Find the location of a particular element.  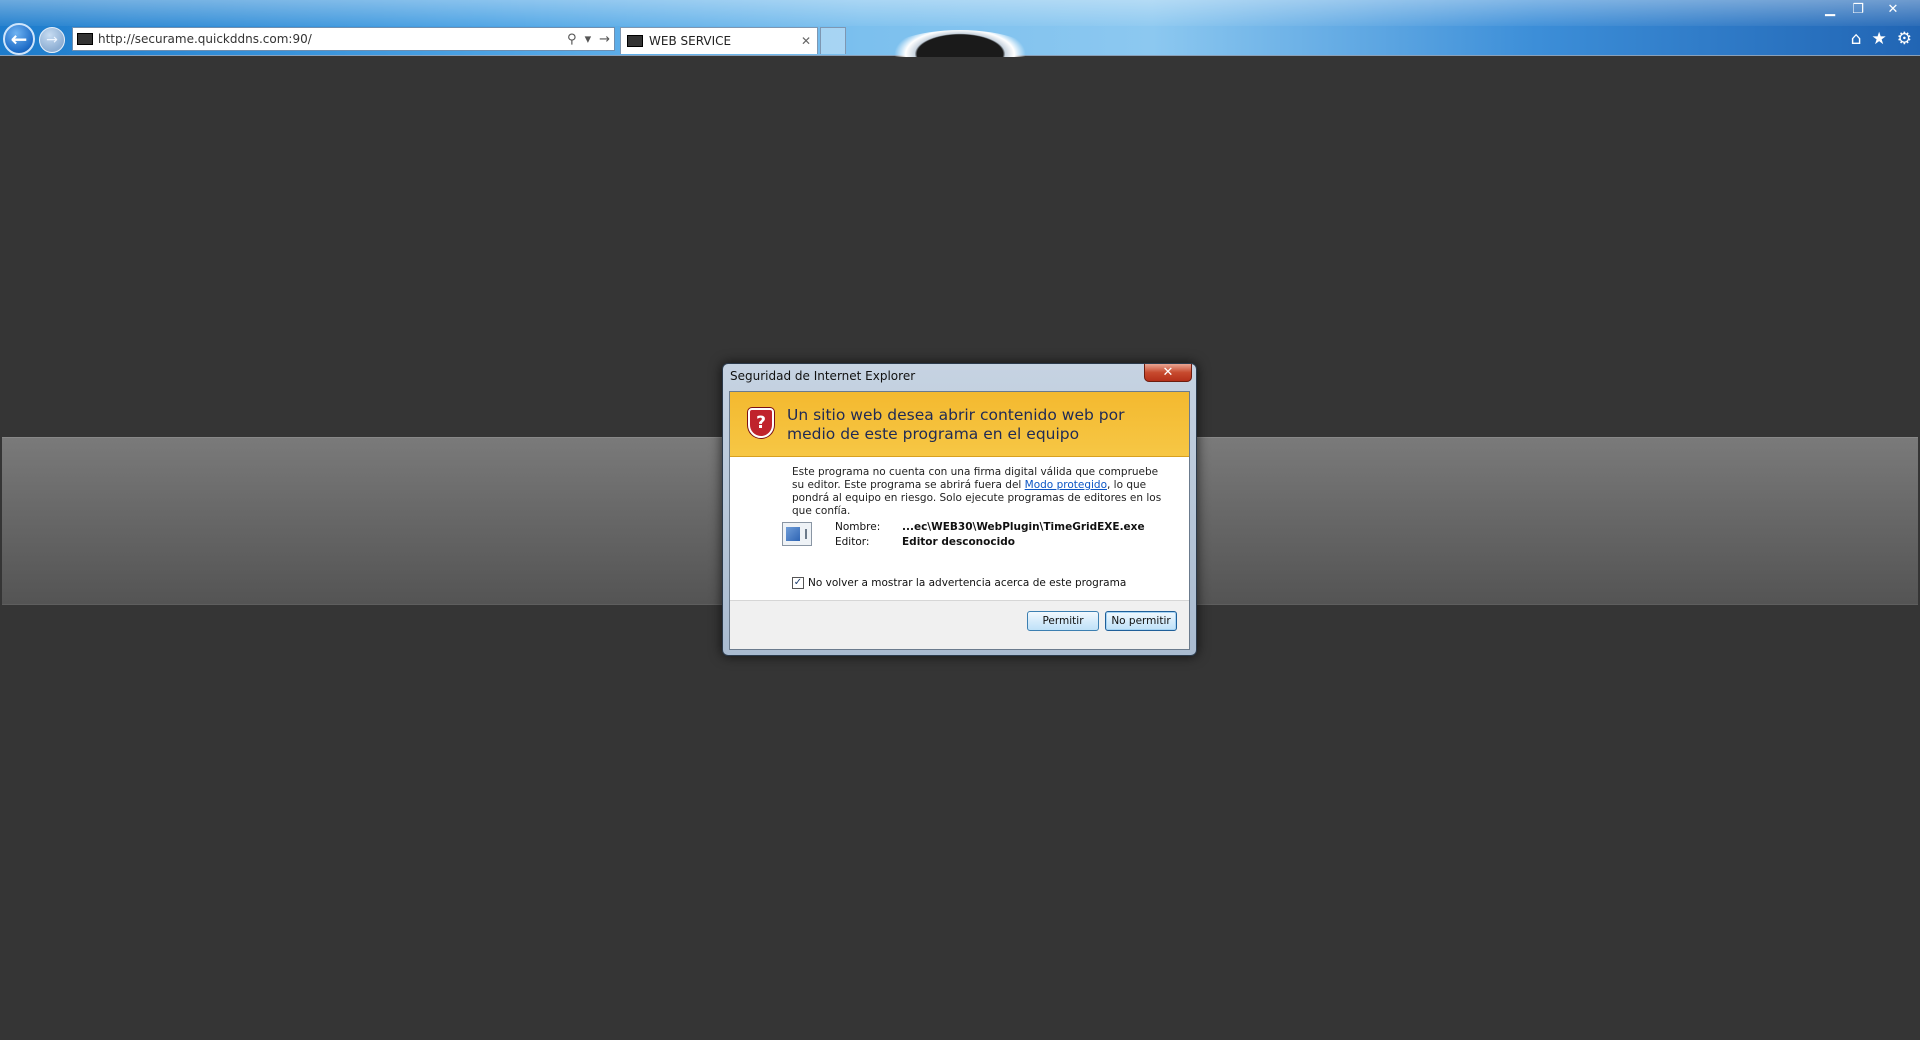

close-window-button: ✕ is located at coordinates (1893, 9).